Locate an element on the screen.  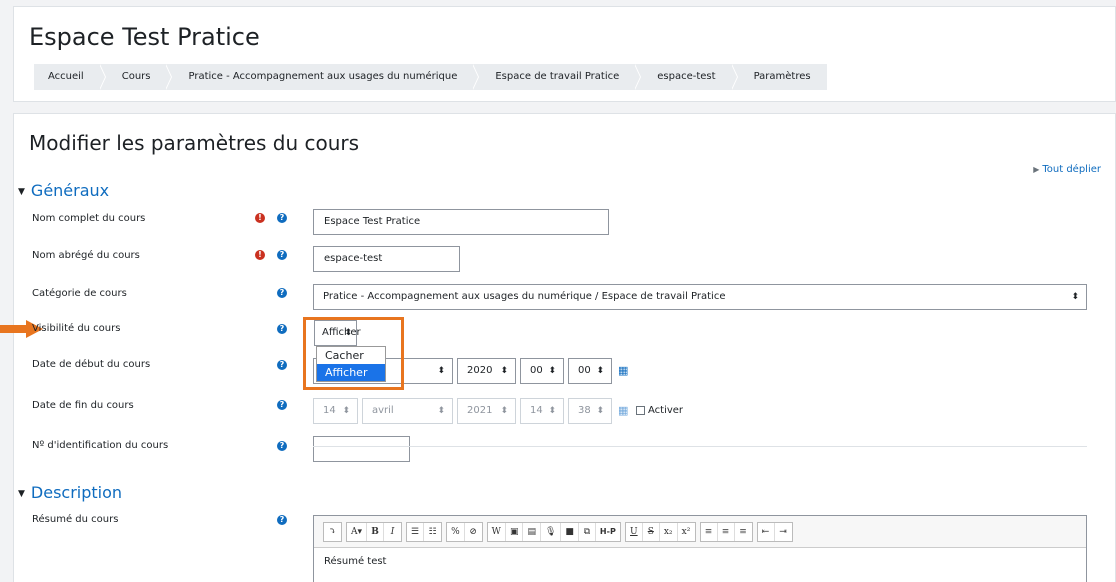
breadcrumb-item-settings: Paramètres is located at coordinates (779, 77).